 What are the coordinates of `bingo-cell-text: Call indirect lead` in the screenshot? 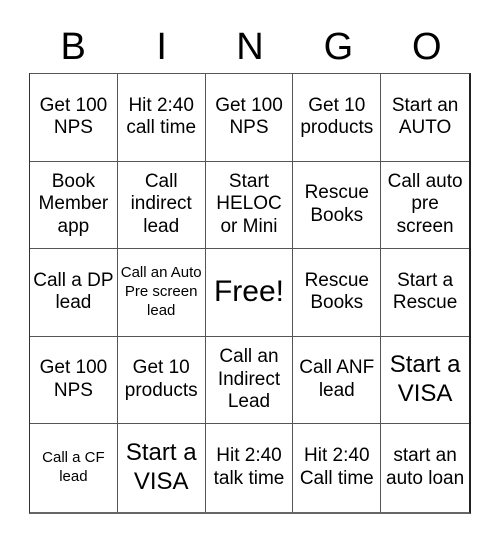 It's located at (161, 204).